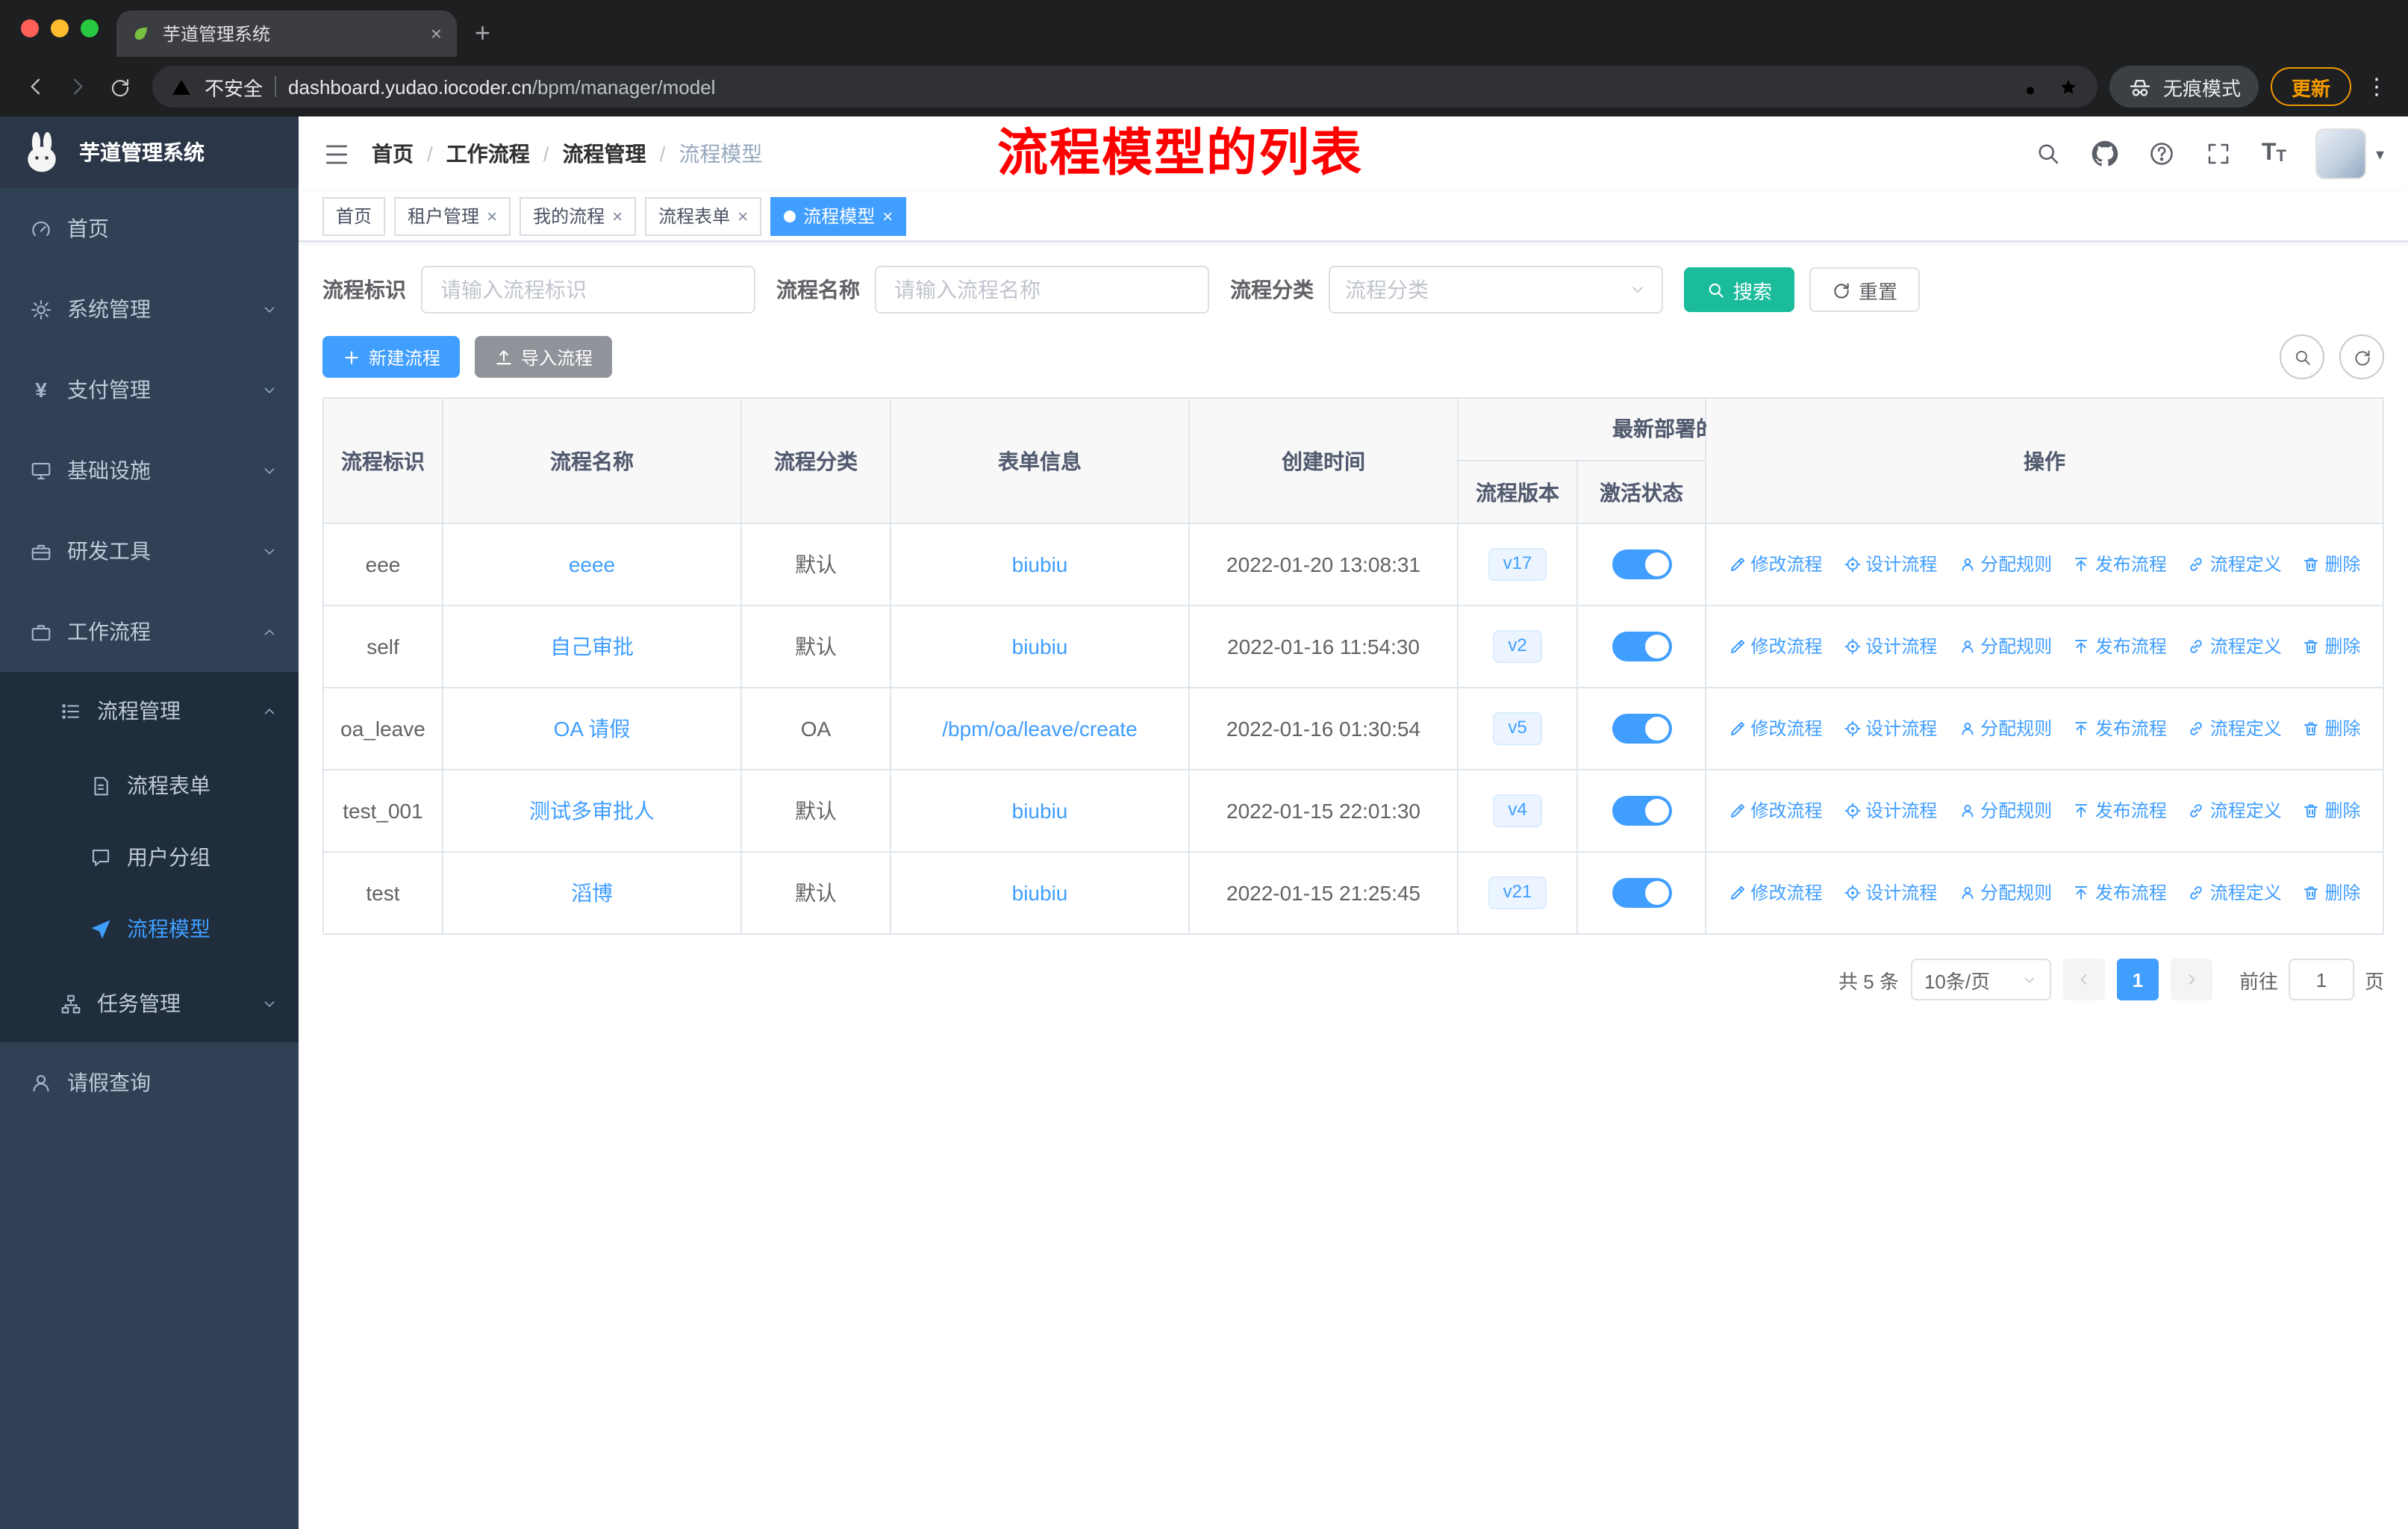 This screenshot has height=1529, width=2408. What do you see at coordinates (436, 33) in the screenshot?
I see `tab-close-icon: ×` at bounding box center [436, 33].